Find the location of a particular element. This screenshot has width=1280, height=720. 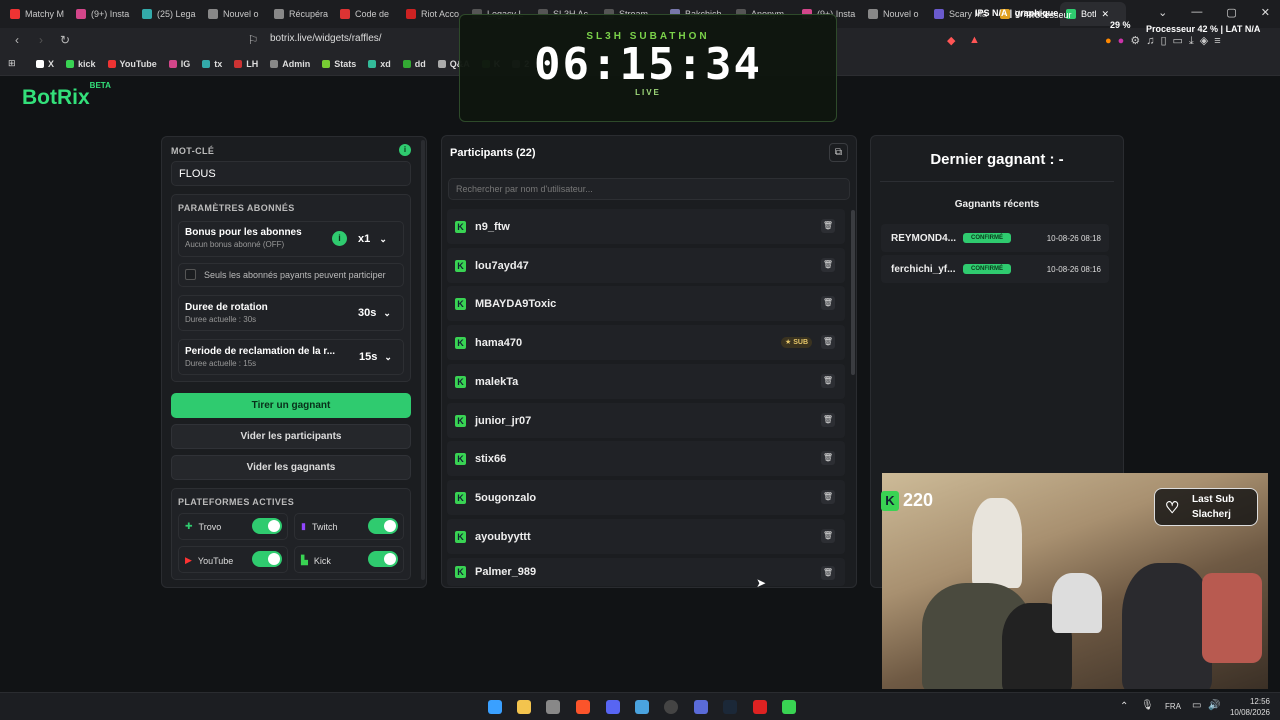

scrollbar is located at coordinates (423, 360).